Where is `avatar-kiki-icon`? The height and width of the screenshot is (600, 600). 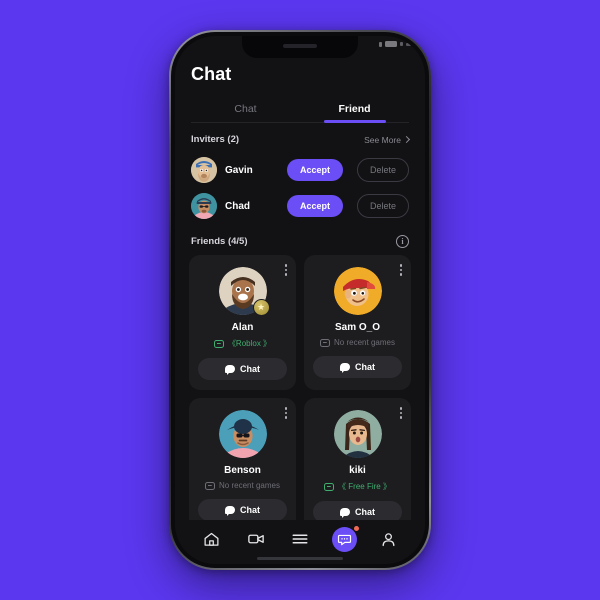 avatar-kiki-icon is located at coordinates (357, 434).